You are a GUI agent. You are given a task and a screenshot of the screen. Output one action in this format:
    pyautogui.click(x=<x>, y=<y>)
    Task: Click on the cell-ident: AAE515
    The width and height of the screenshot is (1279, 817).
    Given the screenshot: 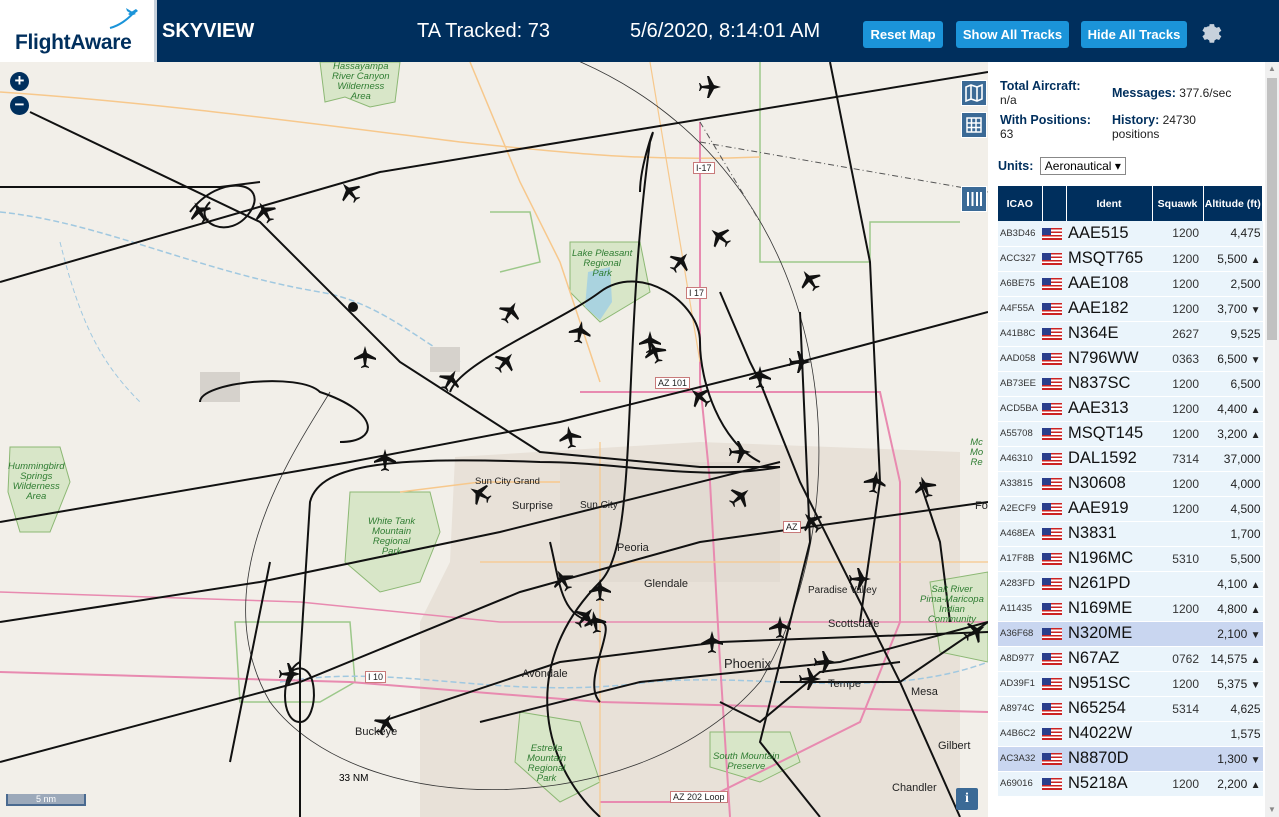 What is the action you would take?
    pyautogui.click(x=1109, y=234)
    